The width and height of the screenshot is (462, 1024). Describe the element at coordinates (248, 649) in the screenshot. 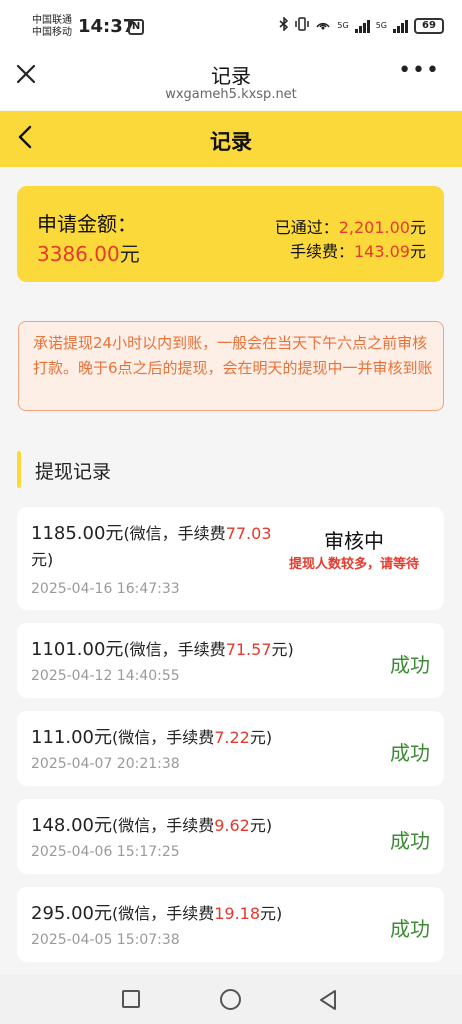

I see `record-fee: 71.57` at that location.